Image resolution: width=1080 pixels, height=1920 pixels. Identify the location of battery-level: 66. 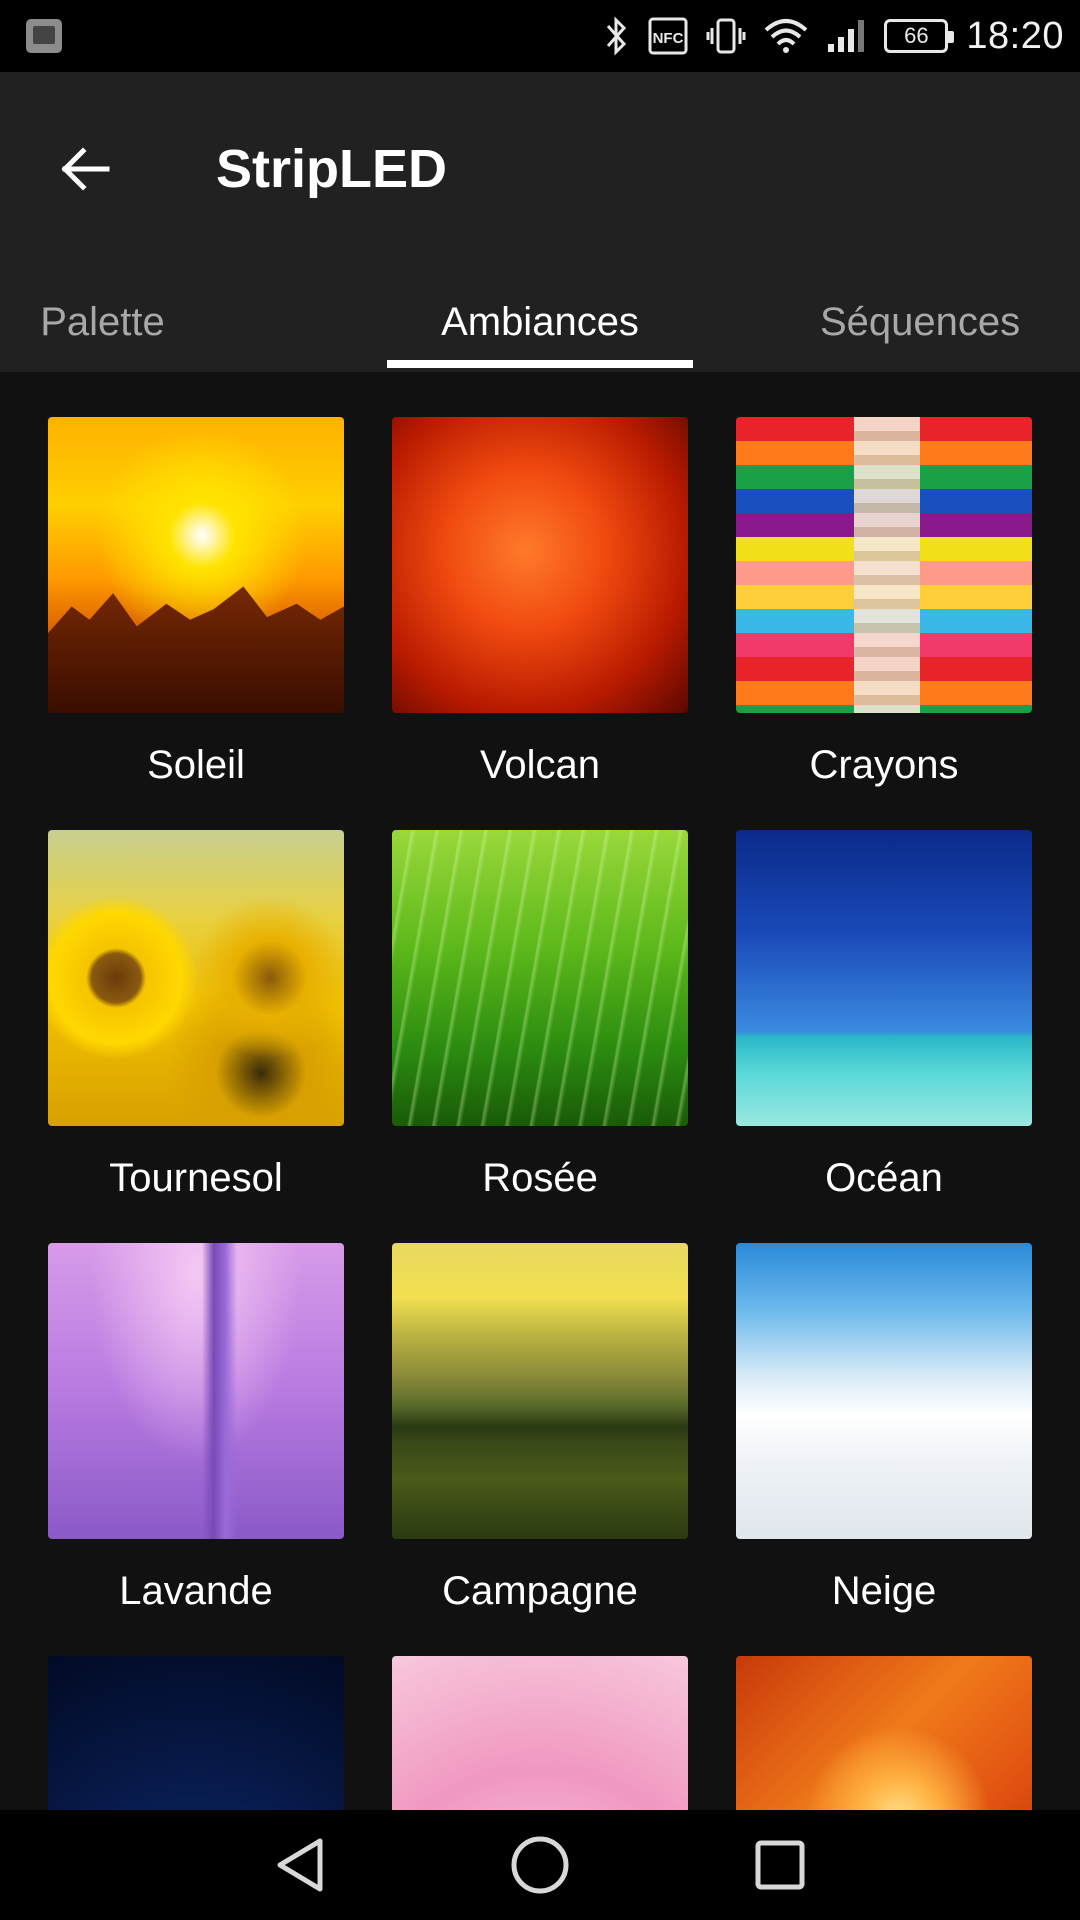
(916, 35).